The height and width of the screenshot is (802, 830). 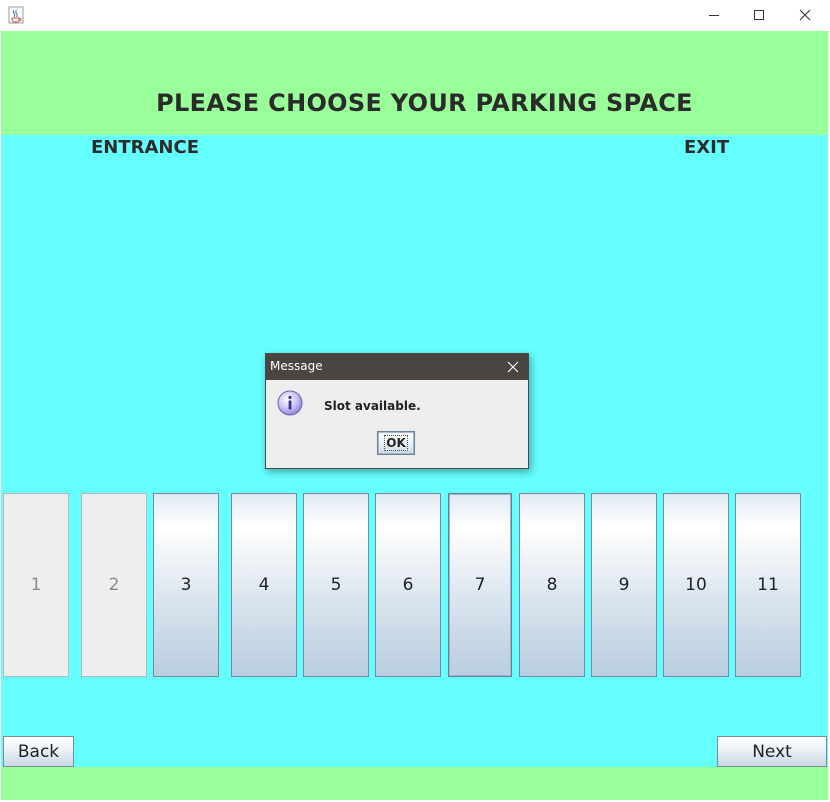 I want to click on maximize-button, so click(x=759, y=15).